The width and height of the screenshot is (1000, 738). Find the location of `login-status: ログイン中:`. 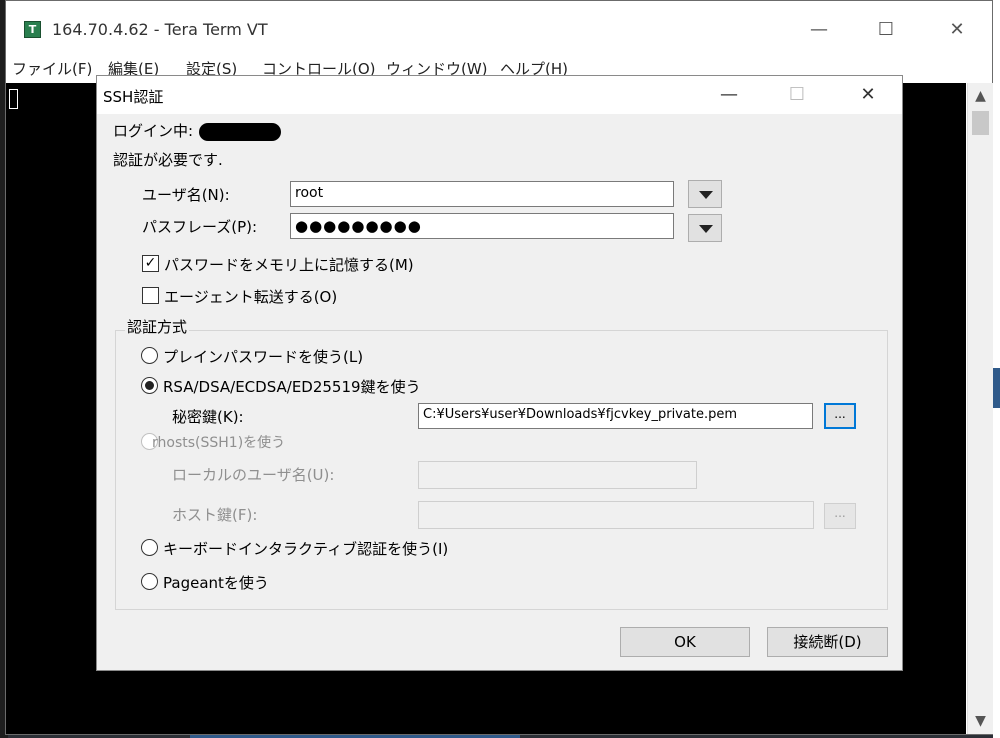

login-status: ログイン中: is located at coordinates (197, 130).